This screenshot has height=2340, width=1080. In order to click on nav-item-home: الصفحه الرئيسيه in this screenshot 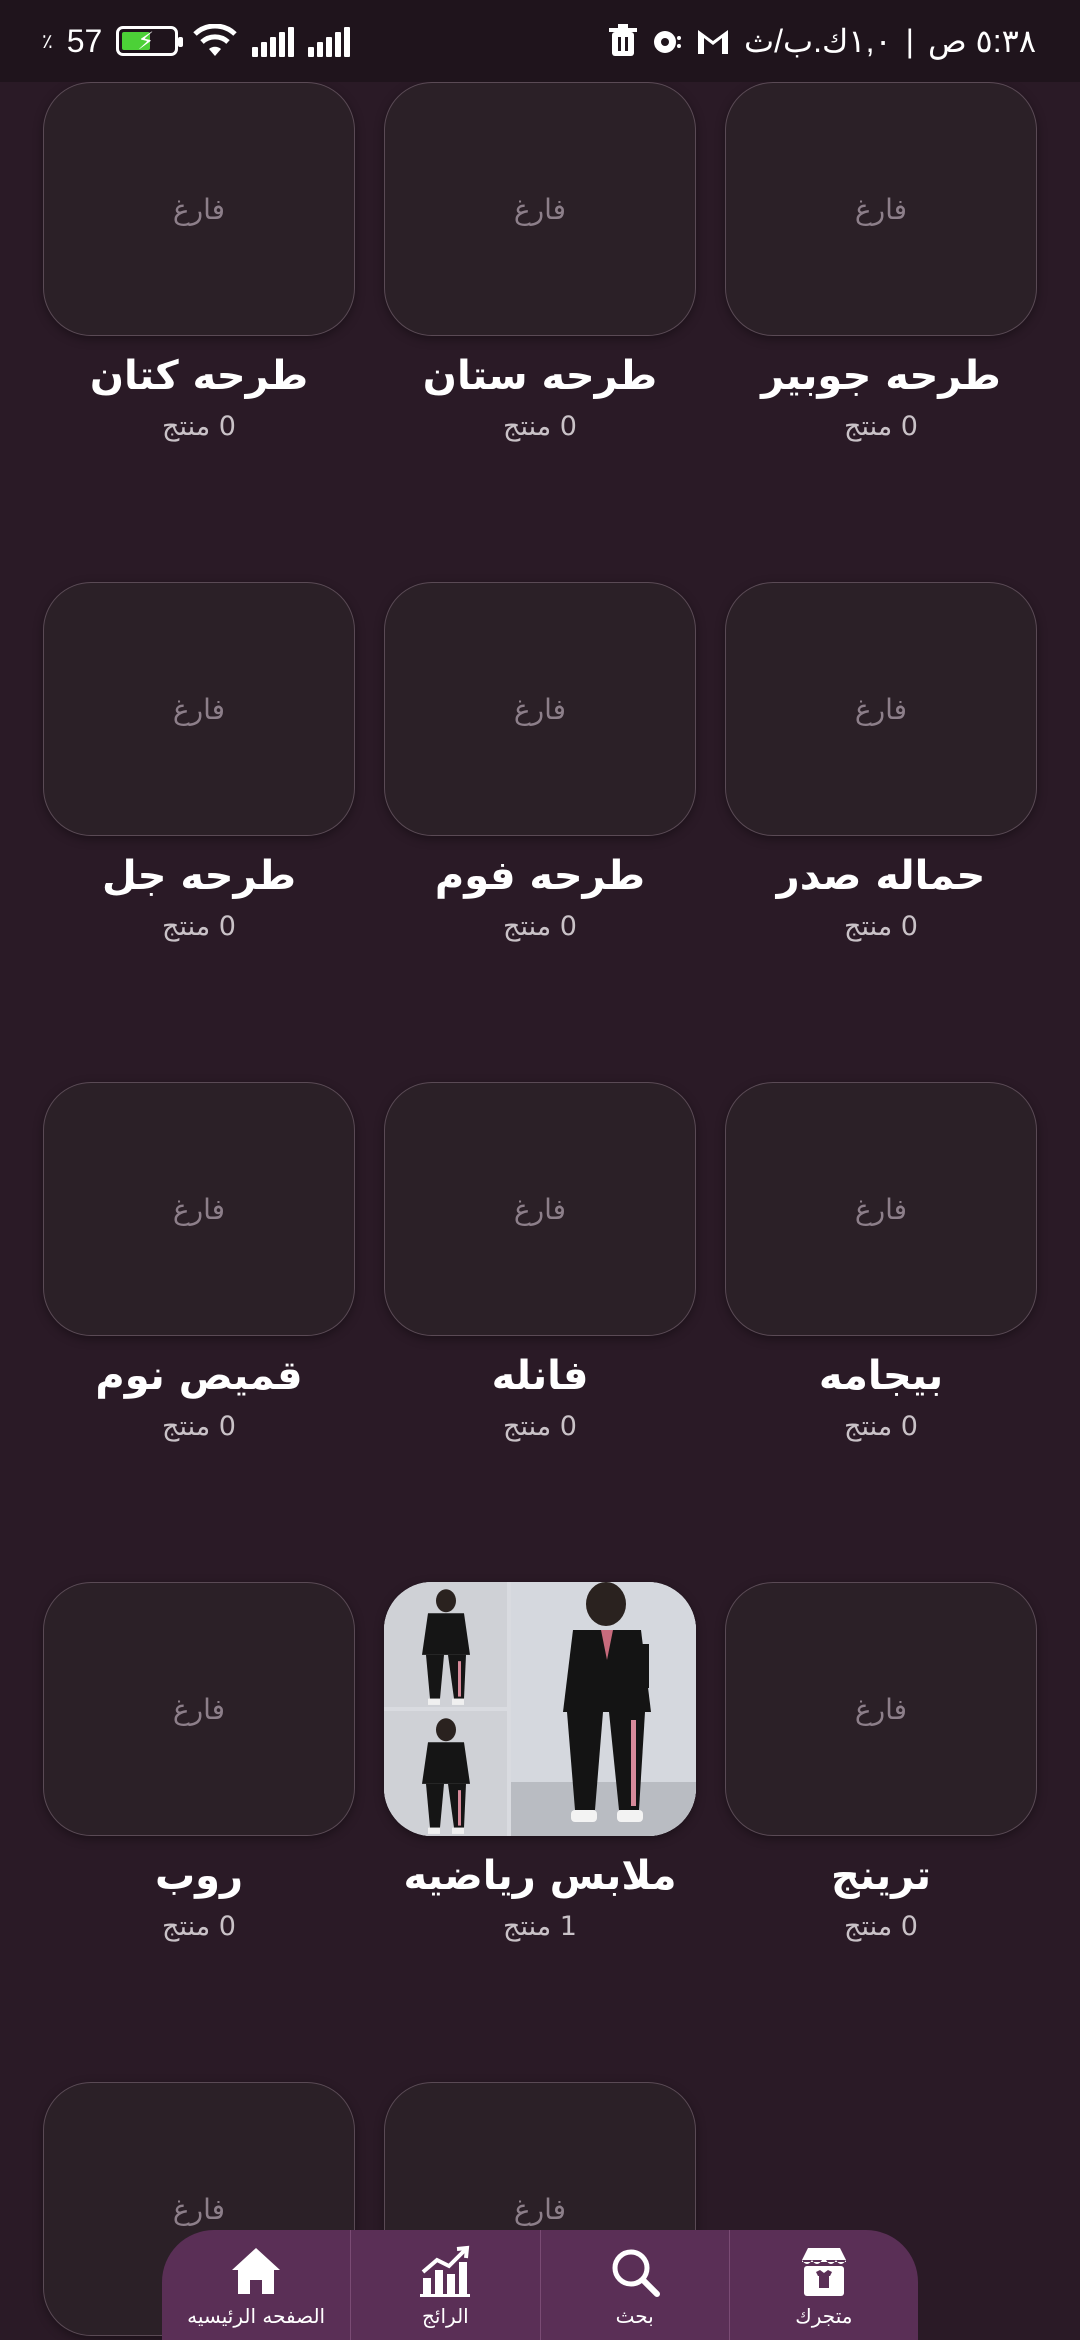, I will do `click(257, 2285)`.